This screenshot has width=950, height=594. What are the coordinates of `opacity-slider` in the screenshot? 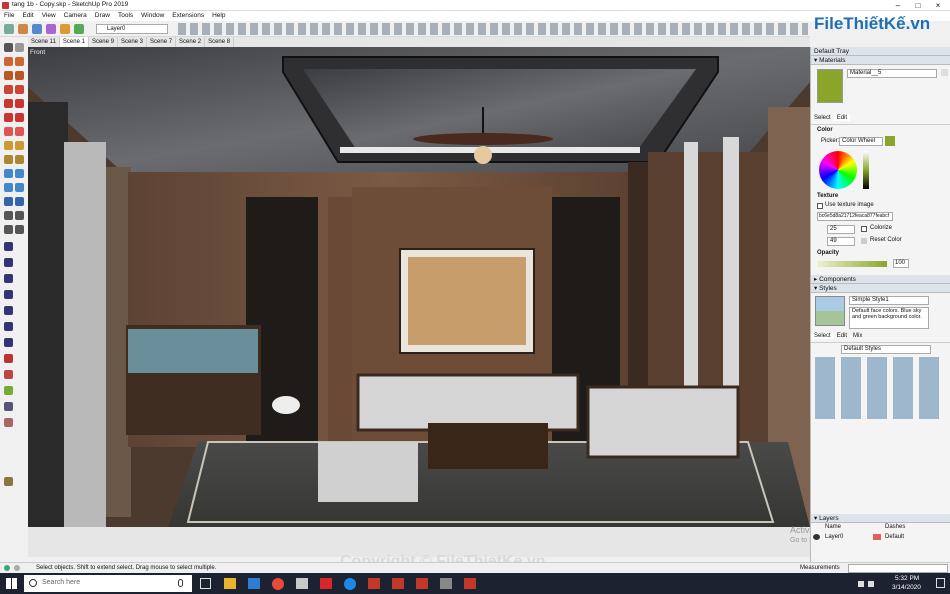 It's located at (852, 264).